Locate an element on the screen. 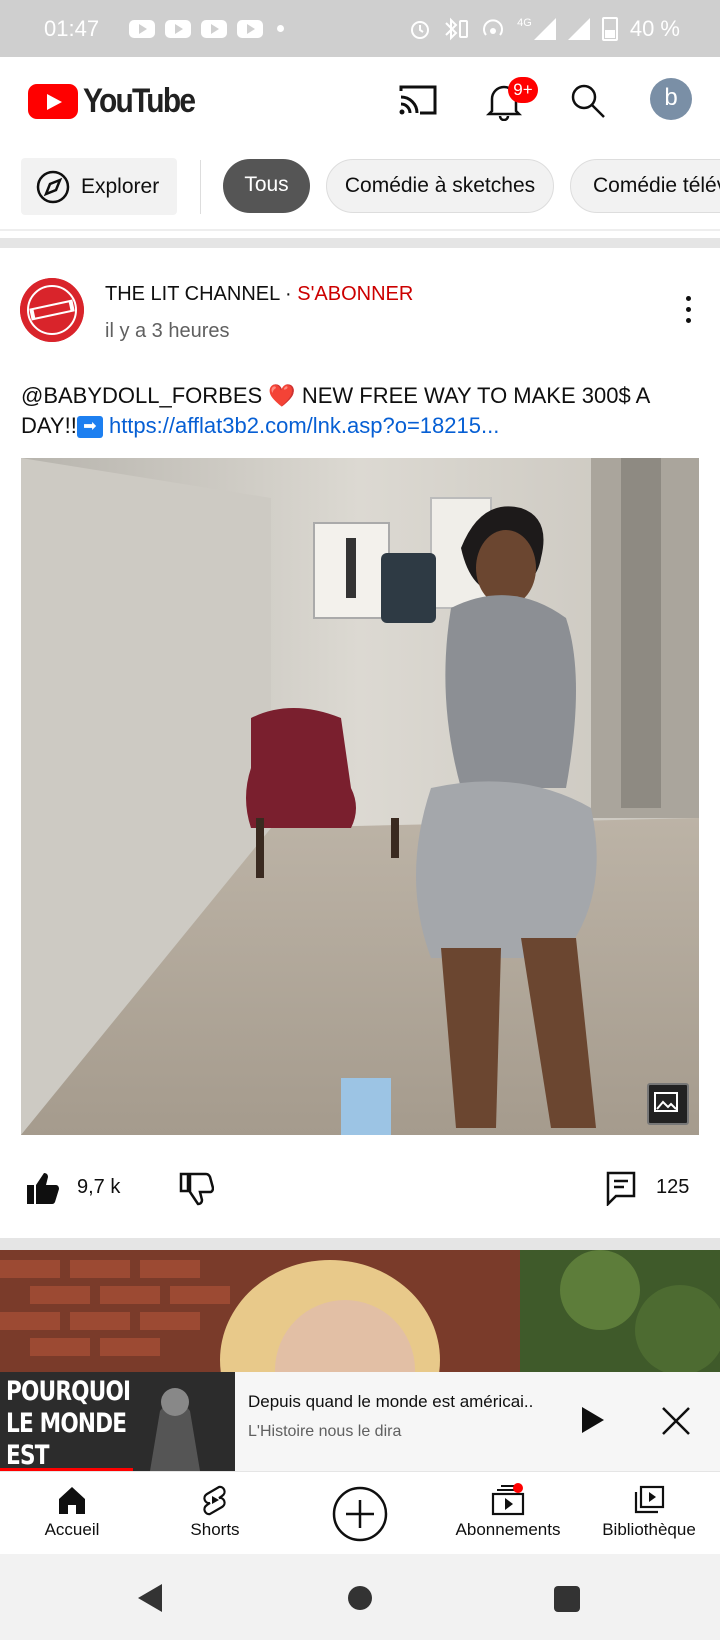 This screenshot has width=720, height=1640. post-time: il y a 3 heures is located at coordinates (167, 331).